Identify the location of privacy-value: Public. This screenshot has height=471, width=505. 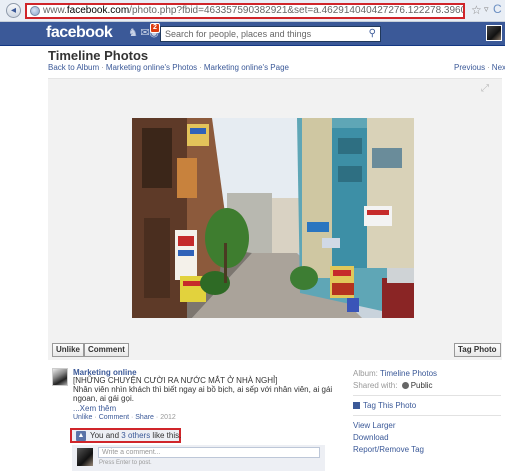
(422, 385).